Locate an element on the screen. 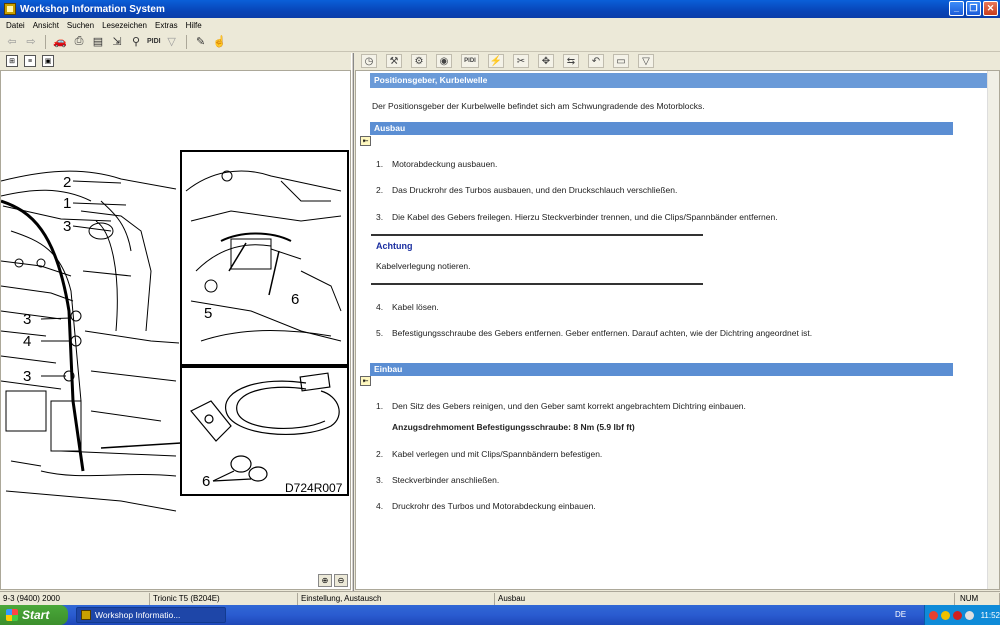  tray-network-icon is located at coordinates (945, 615).